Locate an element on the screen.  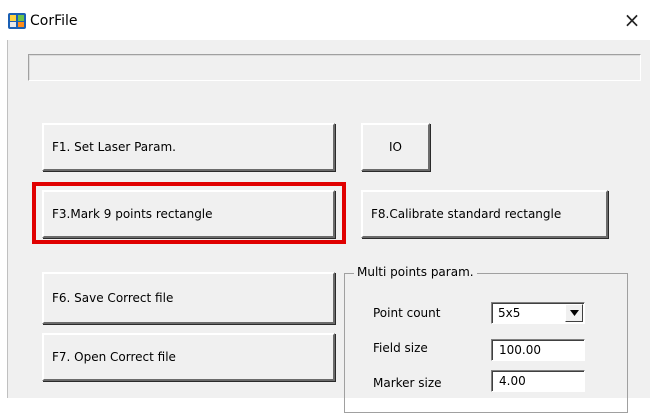
point-count-label: Point count is located at coordinates (407, 313).